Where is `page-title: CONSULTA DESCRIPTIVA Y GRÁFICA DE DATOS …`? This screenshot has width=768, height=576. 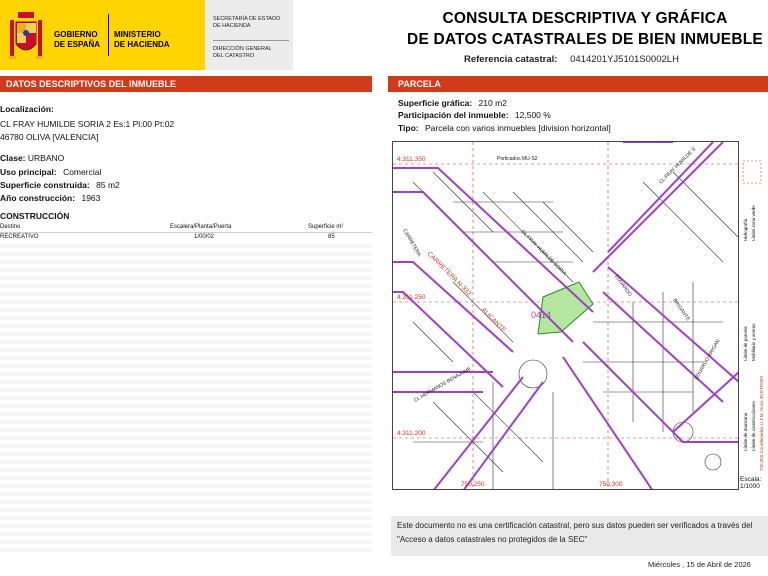 page-title: CONSULTA DESCRIPTIVA Y GRÁFICA DE DATOS … is located at coordinates (585, 29).